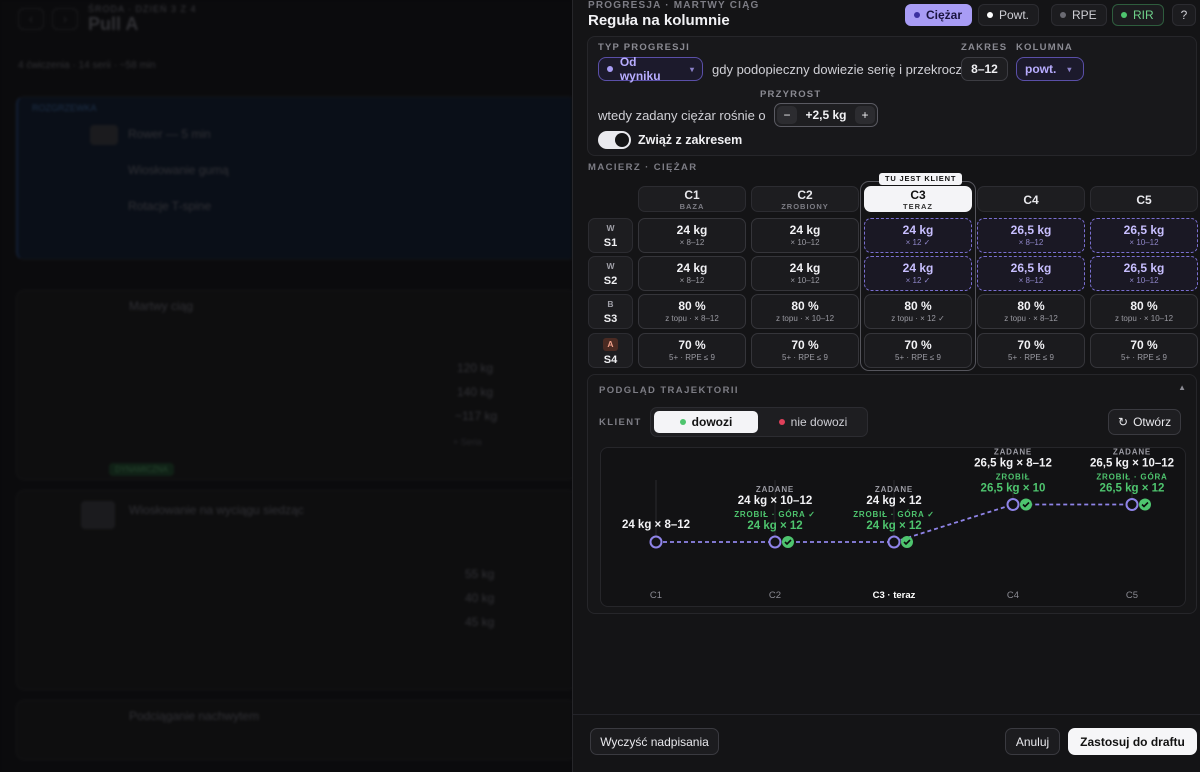 The image size is (1200, 772). What do you see at coordinates (1131, 477) in the screenshot?
I see `did-label: ZROBIŁ · GÓRA` at bounding box center [1131, 477].